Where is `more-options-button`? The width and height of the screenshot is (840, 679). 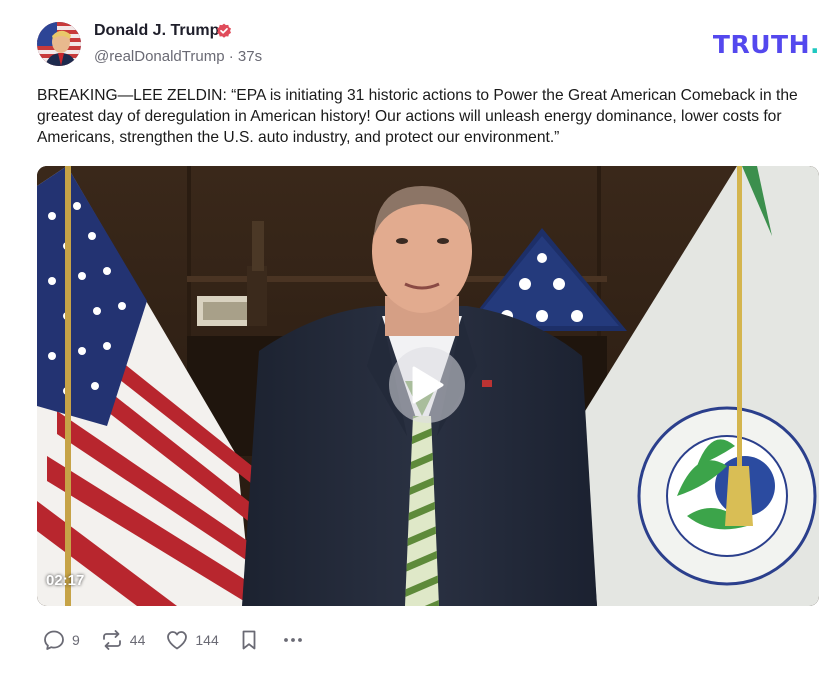
more-options-button is located at coordinates (293, 640).